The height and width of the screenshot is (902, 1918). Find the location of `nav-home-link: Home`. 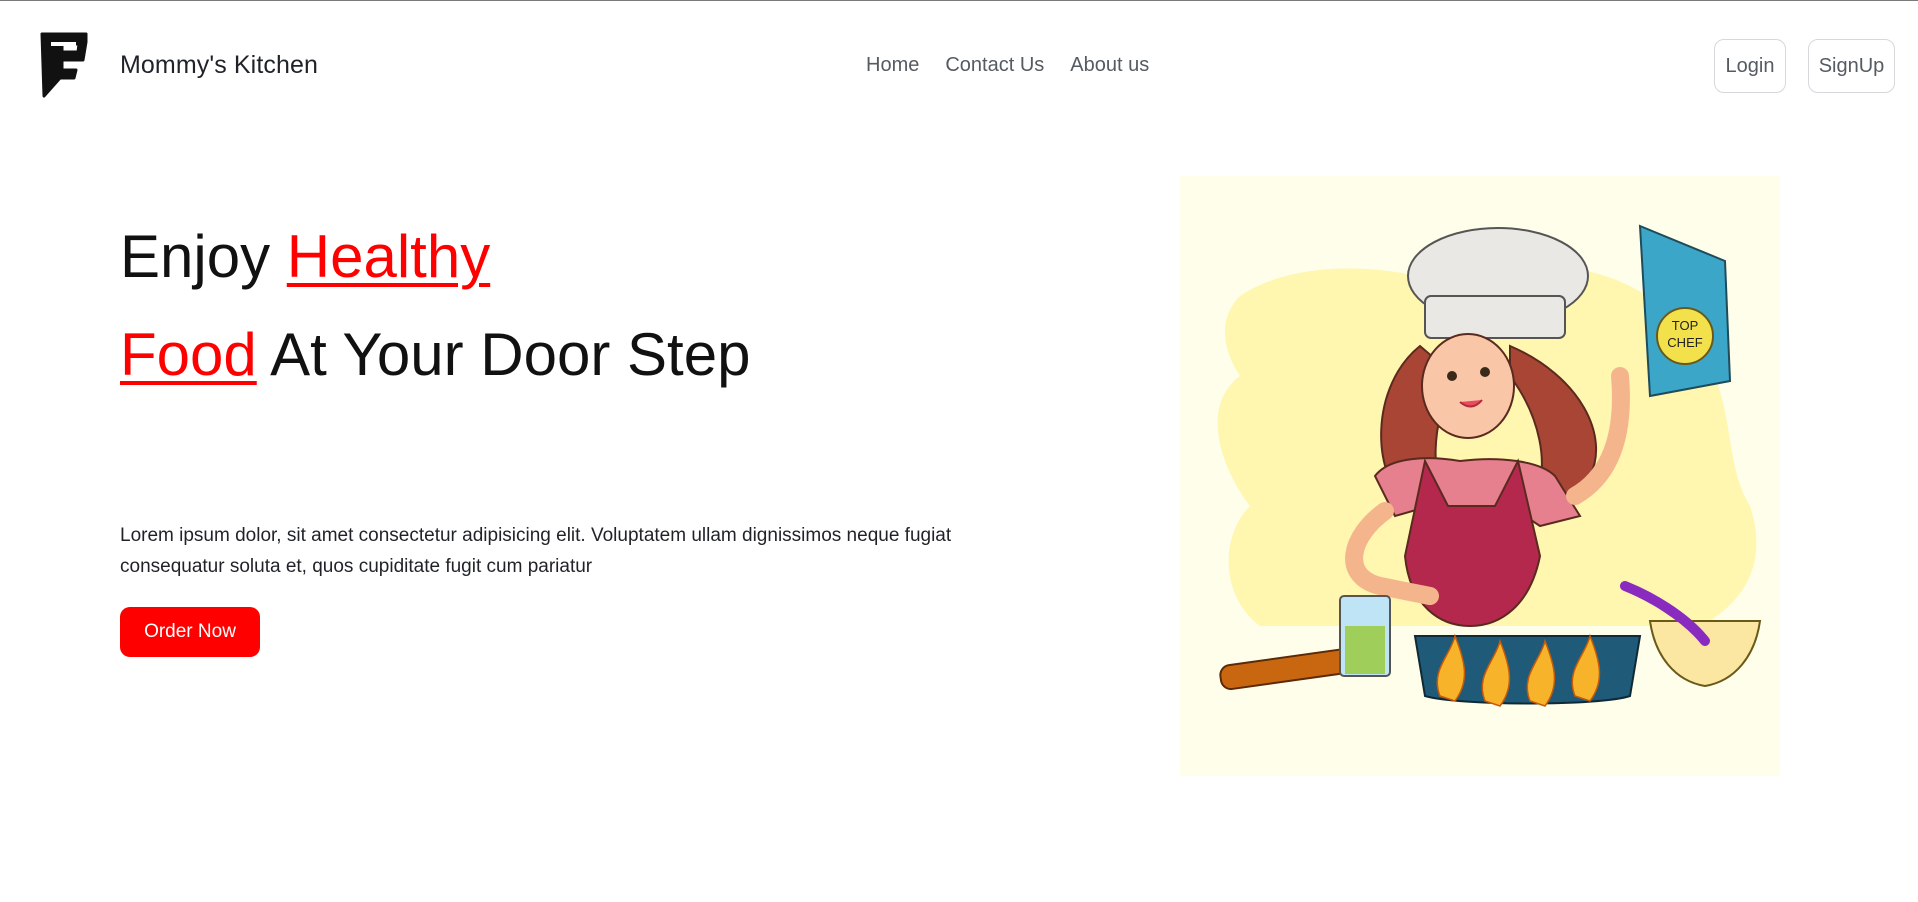

nav-home-link: Home is located at coordinates (892, 65).